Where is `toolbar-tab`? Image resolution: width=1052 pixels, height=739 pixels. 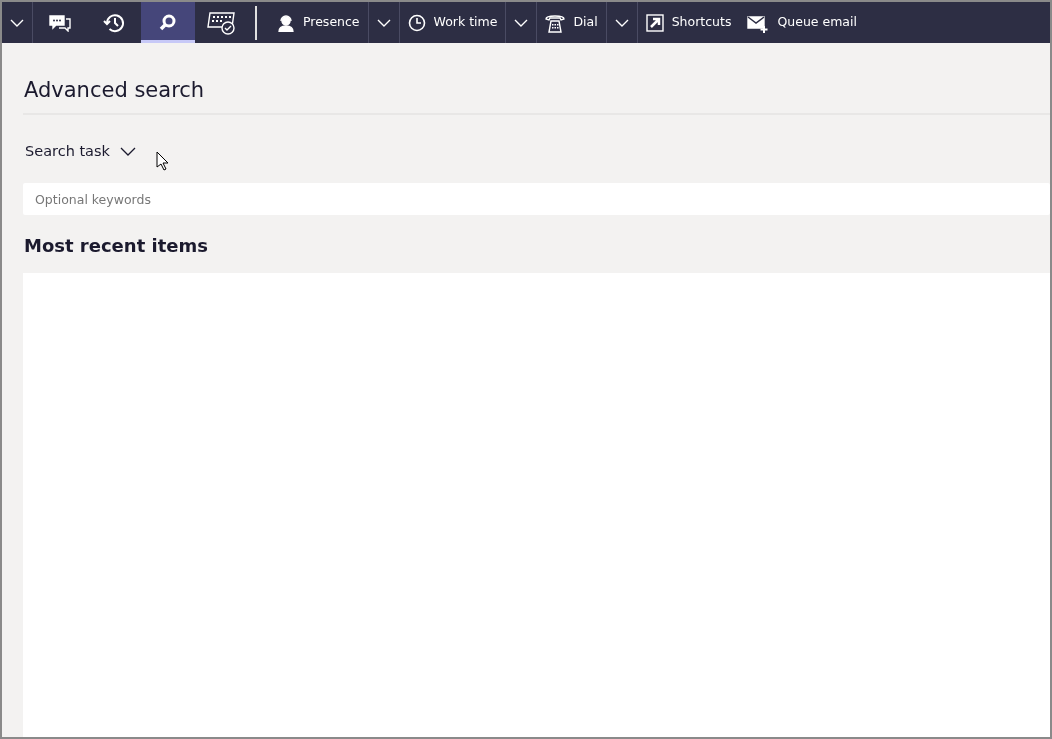
toolbar-tab is located at coordinates (168, 22).